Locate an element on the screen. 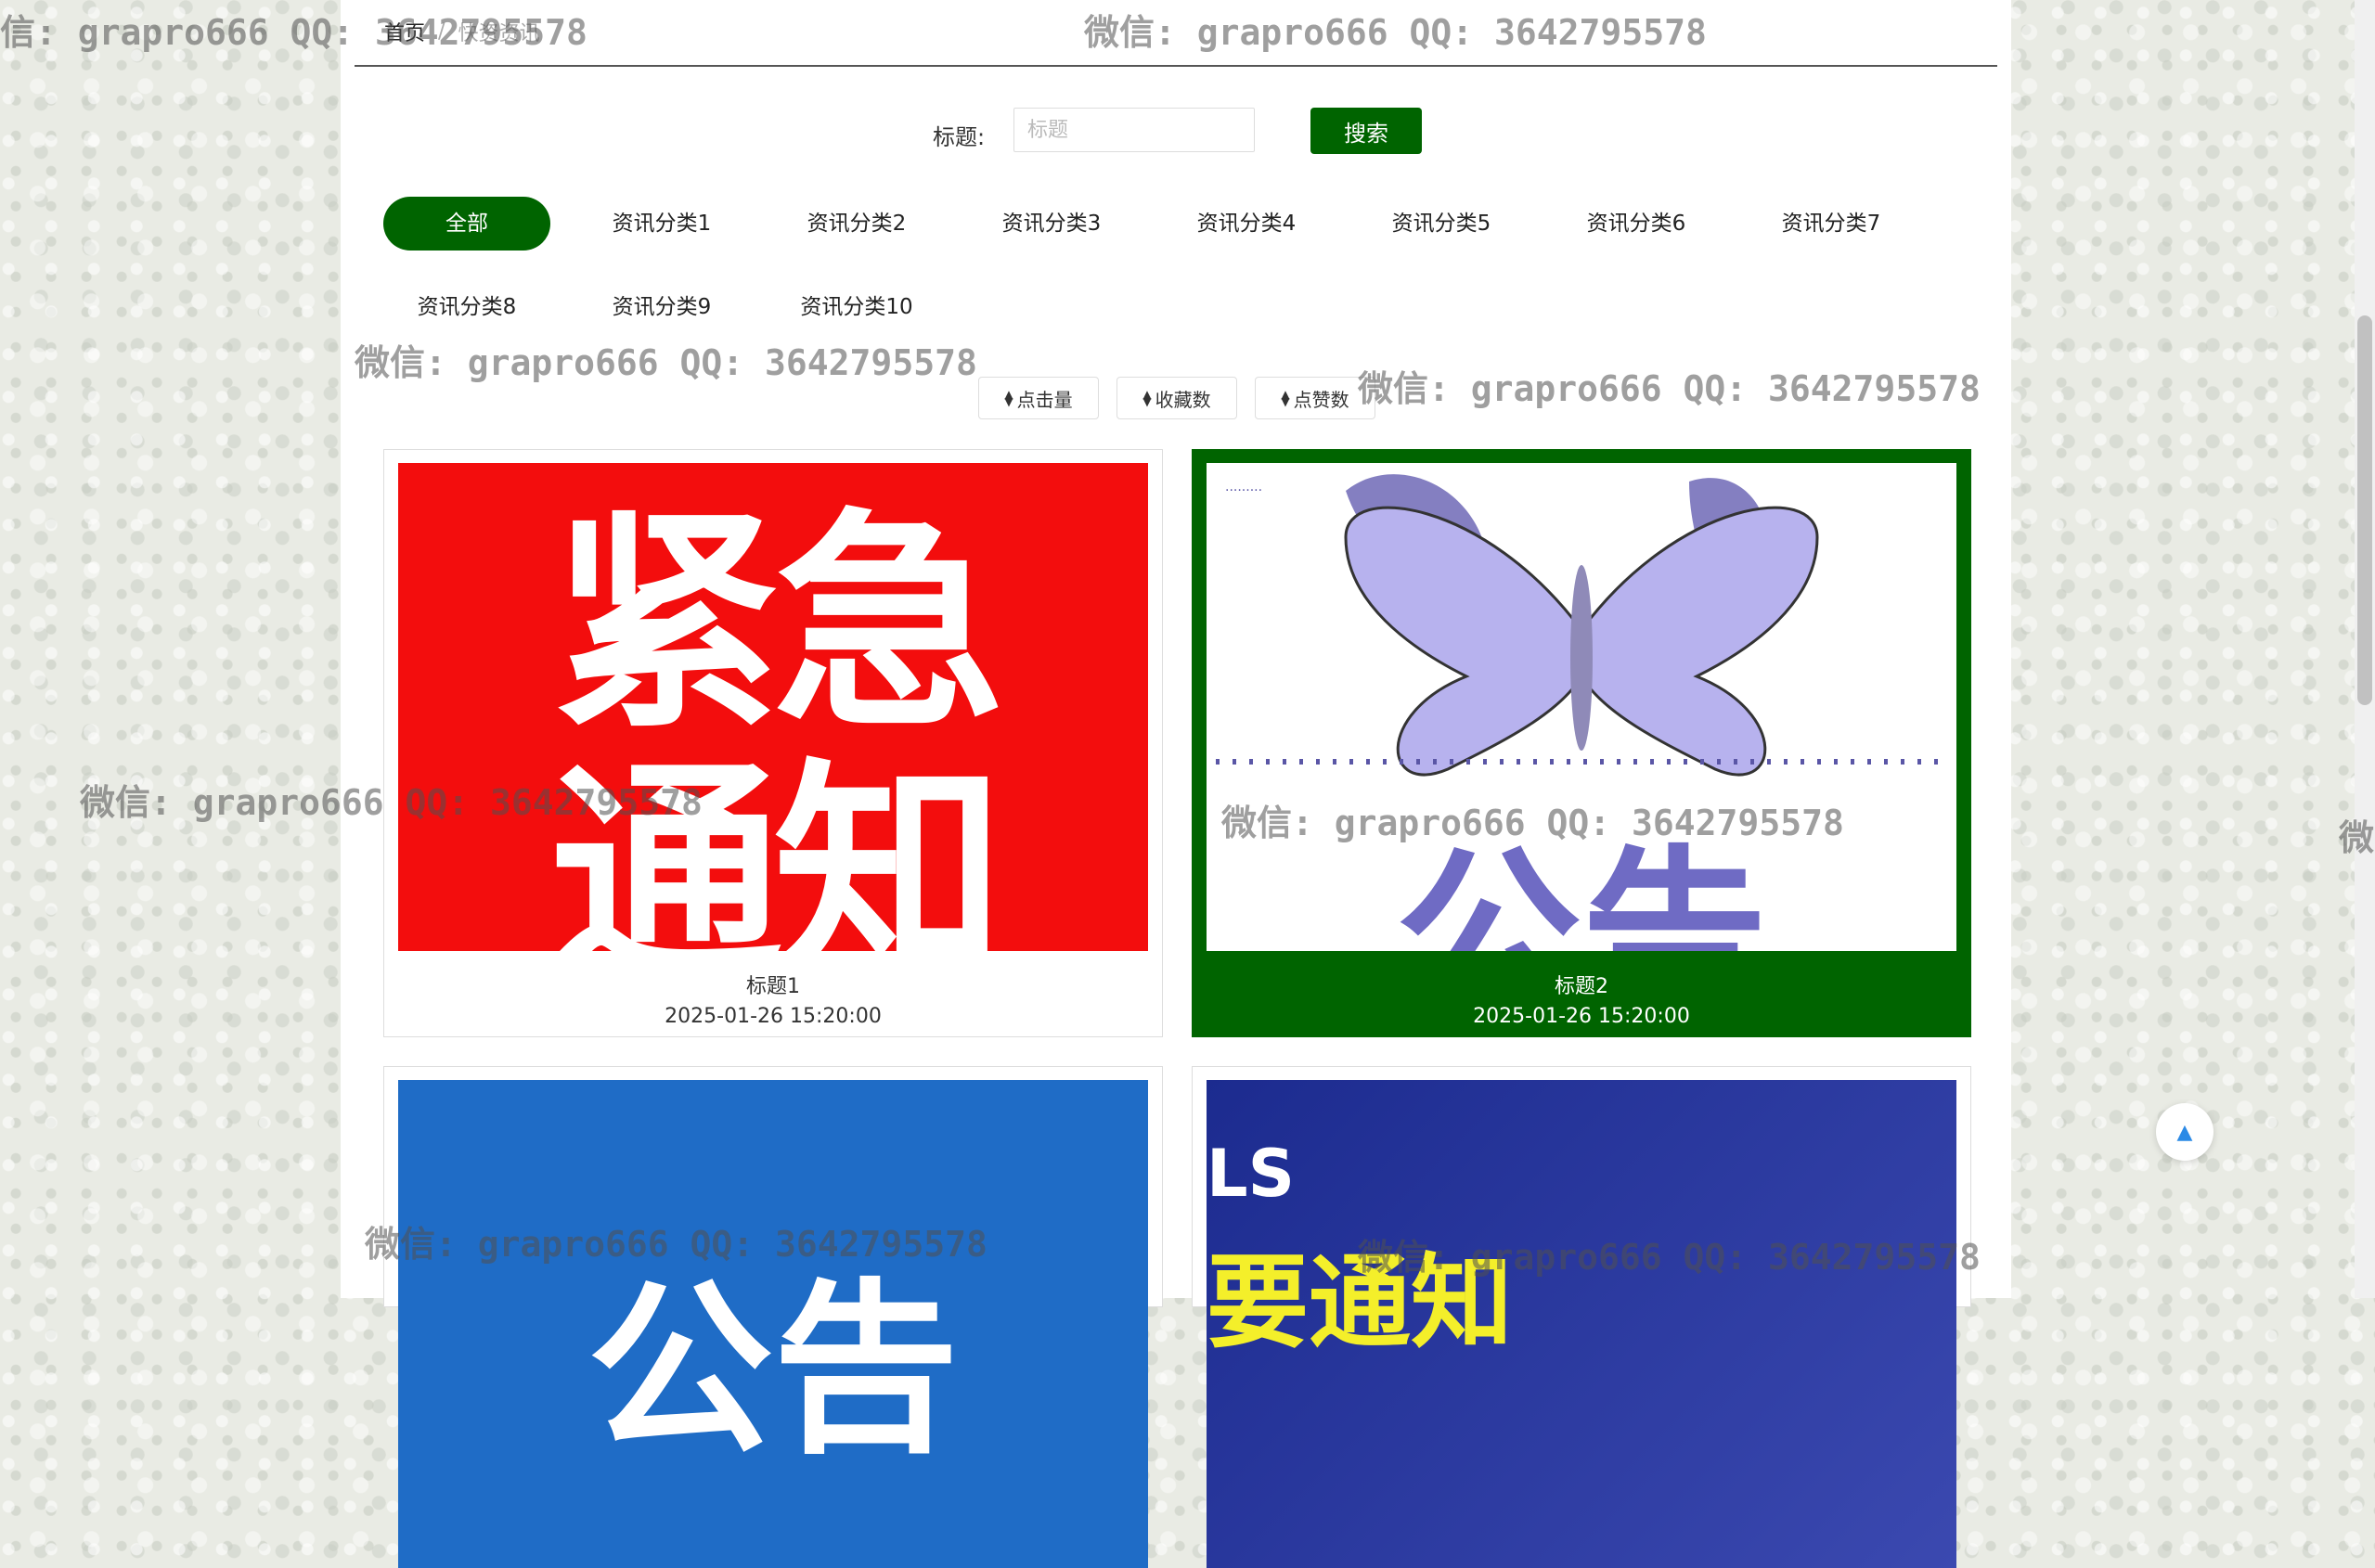 The height and width of the screenshot is (1568, 2375). search-row: 标题: 搜索 is located at coordinates (1176, 132).